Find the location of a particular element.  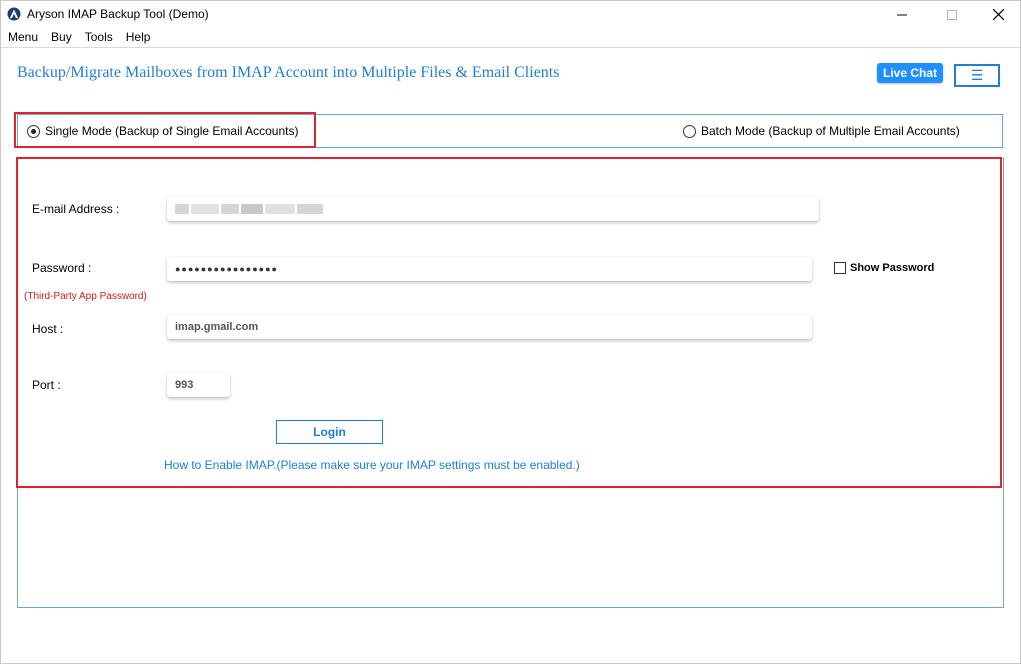

maximize-icon is located at coordinates (952, 14).